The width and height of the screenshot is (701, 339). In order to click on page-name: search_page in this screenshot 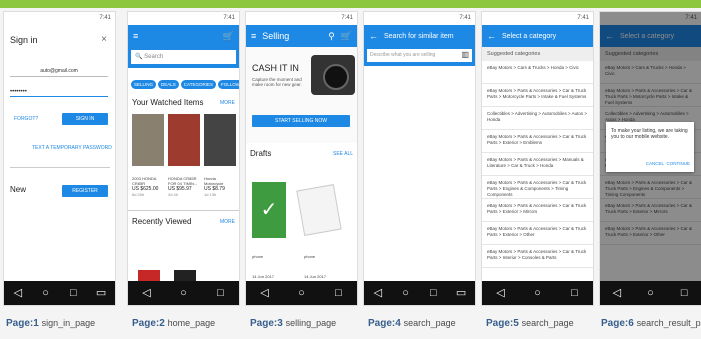, I will do `click(547, 323)`.